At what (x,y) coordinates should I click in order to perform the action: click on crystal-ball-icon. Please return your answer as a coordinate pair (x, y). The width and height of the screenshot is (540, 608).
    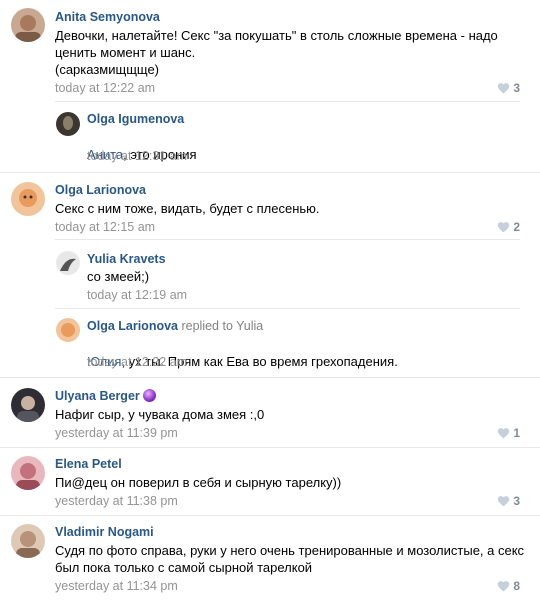
    Looking at the image, I should click on (150, 395).